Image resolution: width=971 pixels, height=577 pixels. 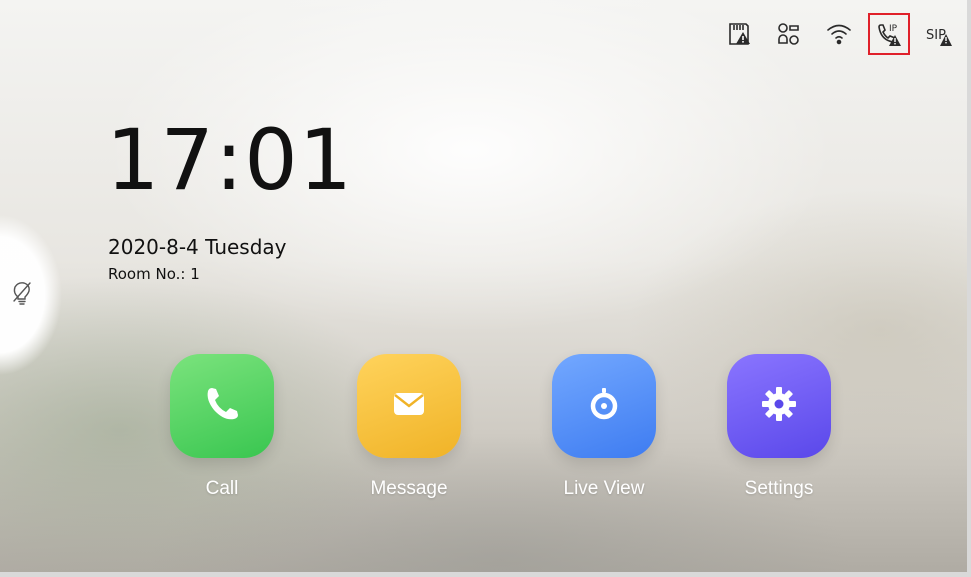 I want to click on call-button, so click(x=222, y=406).